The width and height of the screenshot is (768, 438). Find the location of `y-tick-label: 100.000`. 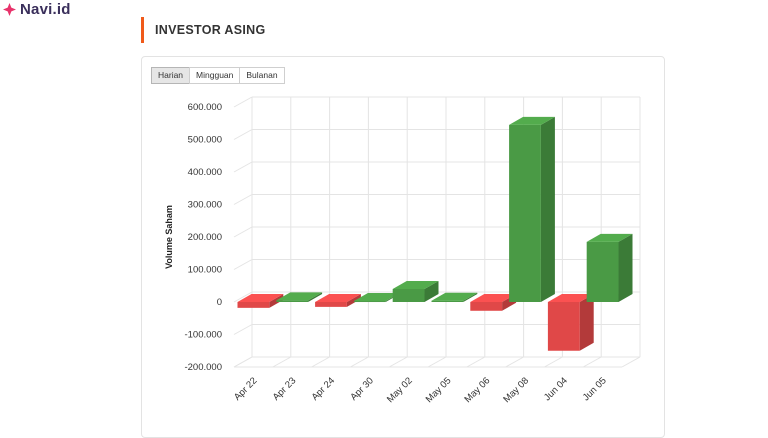

y-tick-label: 100.000 is located at coordinates (205, 270).